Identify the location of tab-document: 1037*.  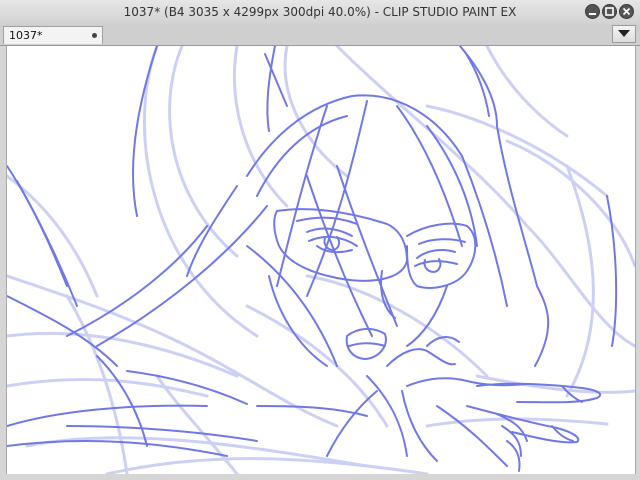
(53, 35).